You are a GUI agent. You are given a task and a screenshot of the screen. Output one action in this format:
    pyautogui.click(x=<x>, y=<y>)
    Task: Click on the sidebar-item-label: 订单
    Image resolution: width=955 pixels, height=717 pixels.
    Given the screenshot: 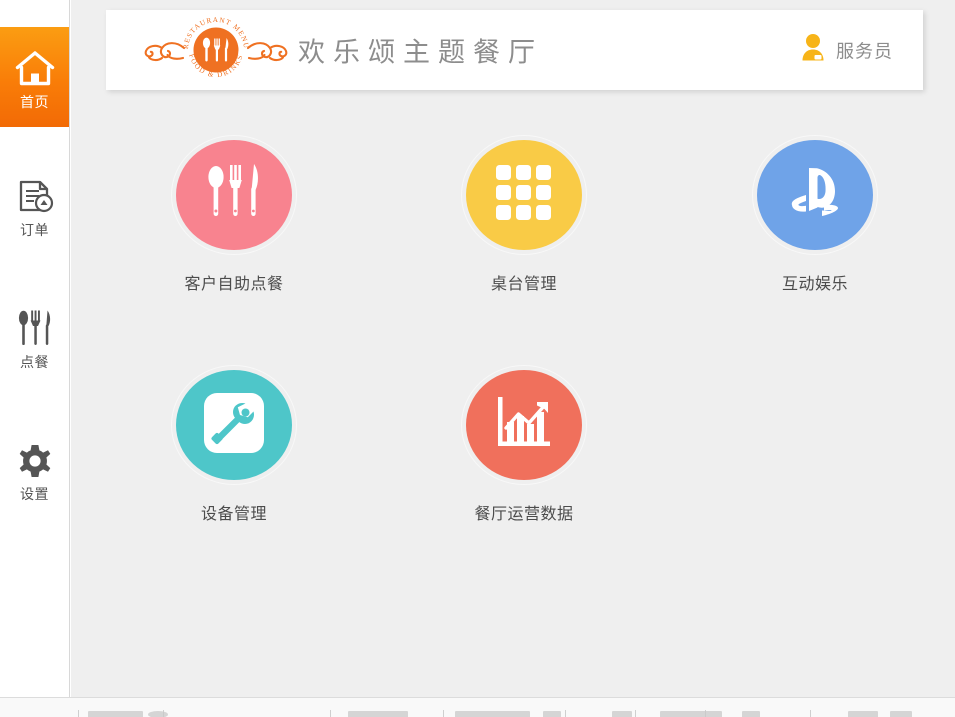 What is the action you would take?
    pyautogui.click(x=34, y=229)
    